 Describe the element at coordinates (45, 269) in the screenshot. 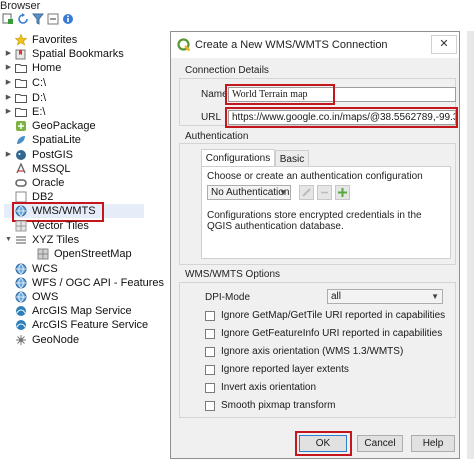

I see `browser-item-label: WCS` at that location.